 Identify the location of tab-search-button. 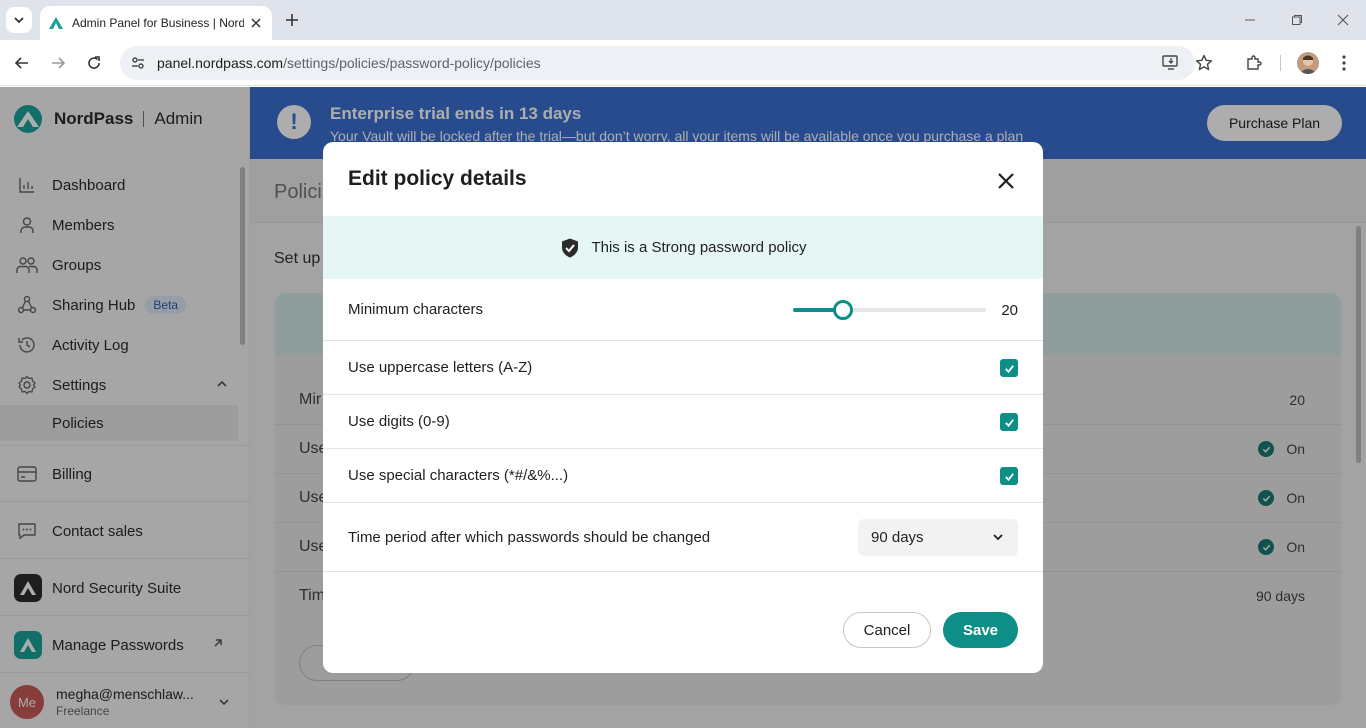
(19, 20).